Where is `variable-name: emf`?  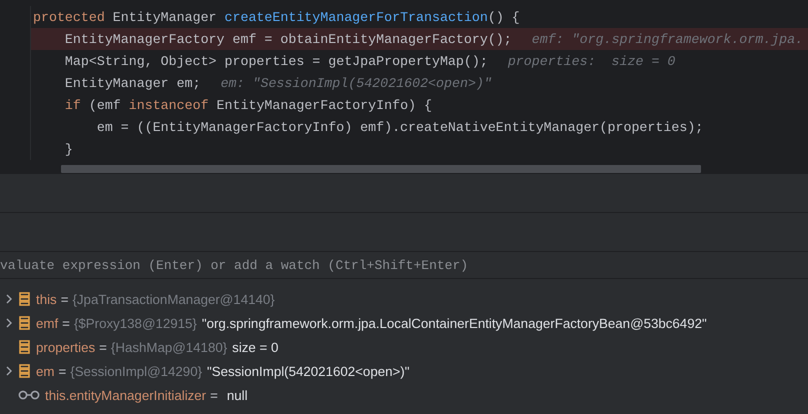 variable-name: emf is located at coordinates (47, 323).